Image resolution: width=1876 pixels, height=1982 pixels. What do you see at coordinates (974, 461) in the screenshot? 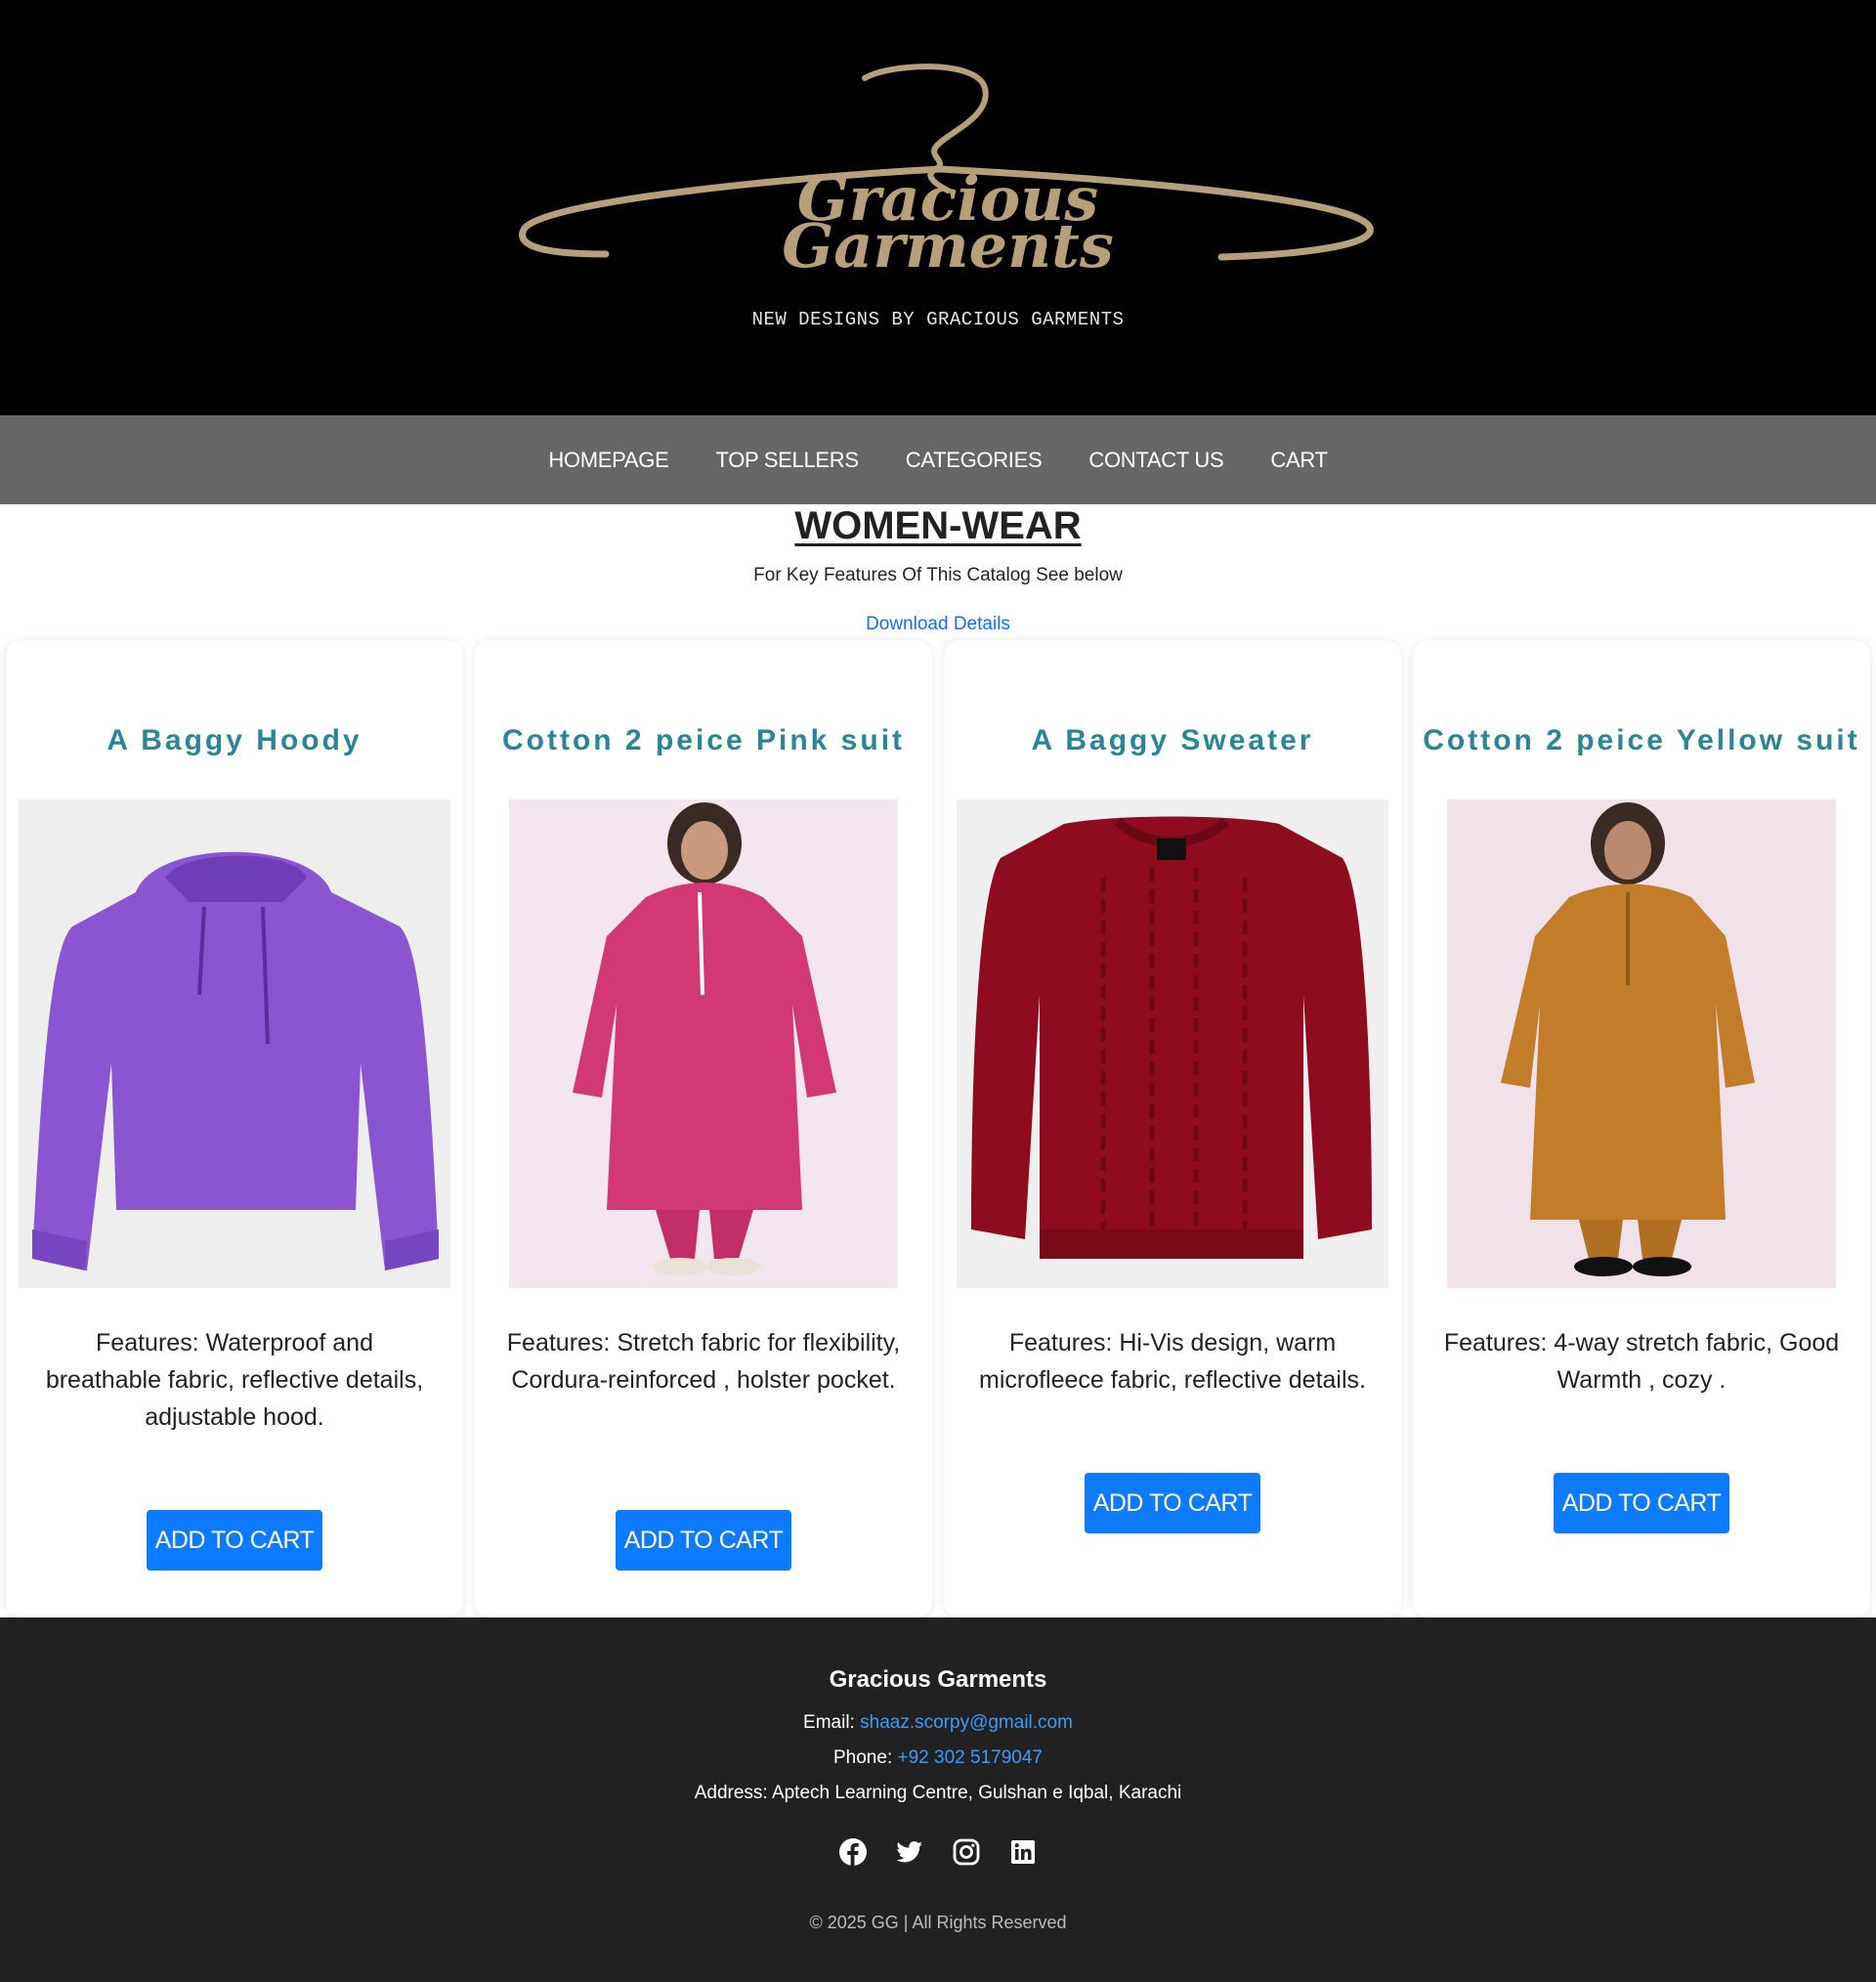
I see `nav-categories: CATEGORIES` at bounding box center [974, 461].